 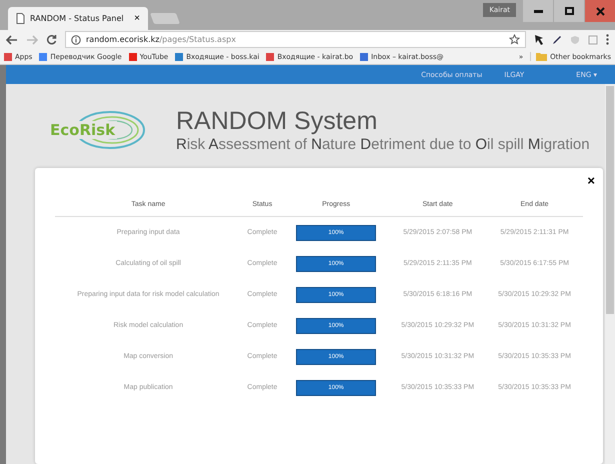 What do you see at coordinates (20, 18) in the screenshot?
I see `page-icon` at bounding box center [20, 18].